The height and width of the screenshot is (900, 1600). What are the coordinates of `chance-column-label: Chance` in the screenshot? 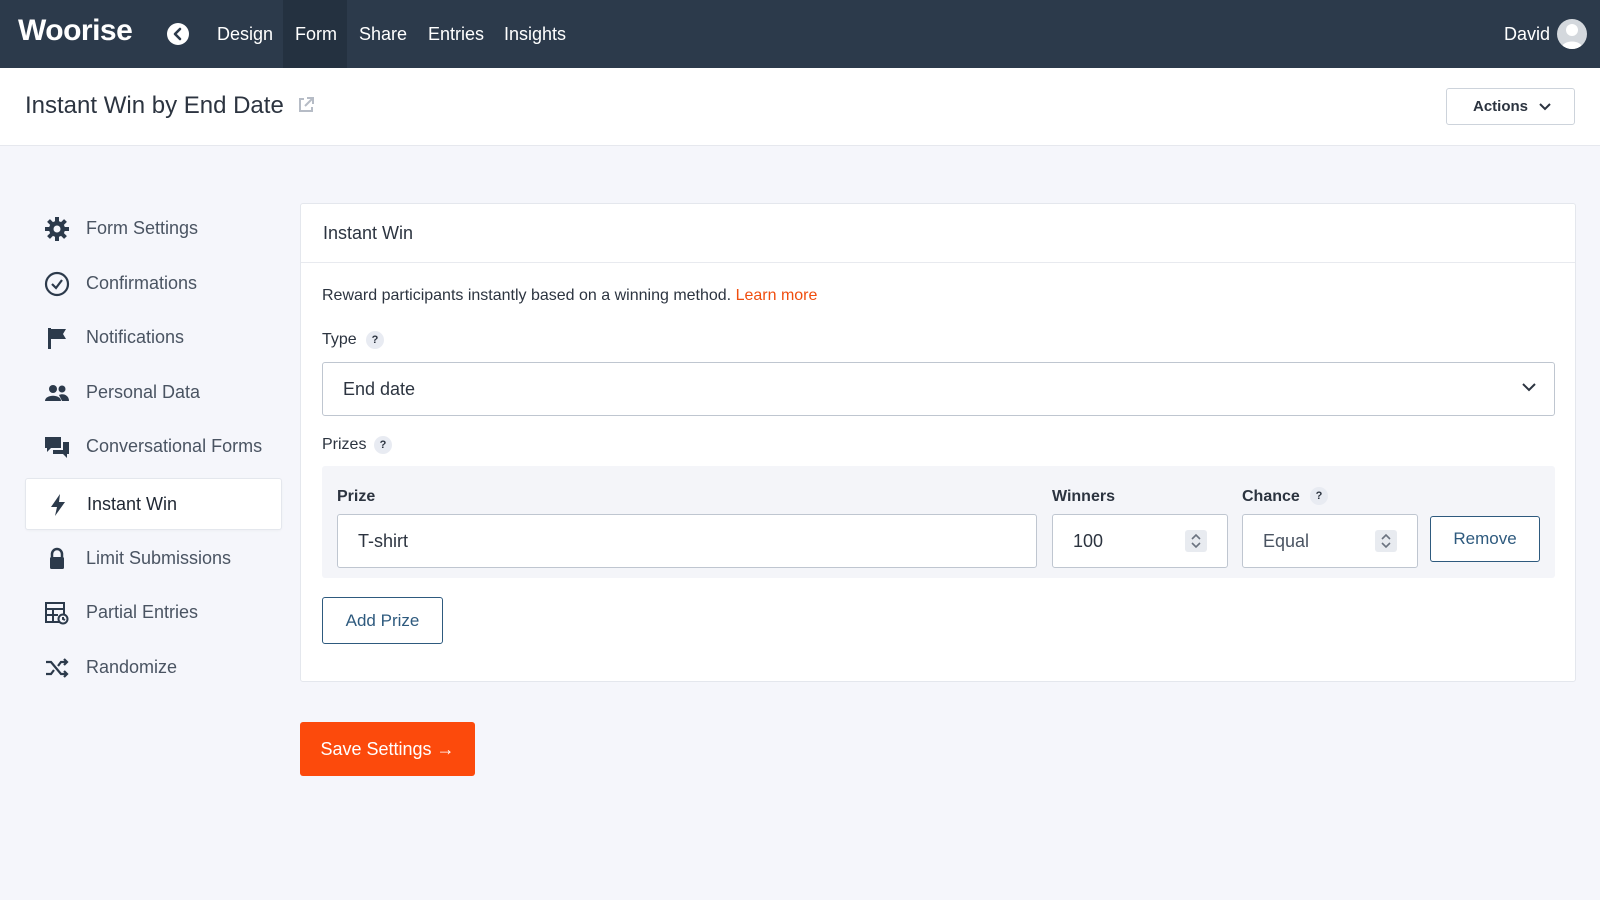 It's located at (1271, 496).